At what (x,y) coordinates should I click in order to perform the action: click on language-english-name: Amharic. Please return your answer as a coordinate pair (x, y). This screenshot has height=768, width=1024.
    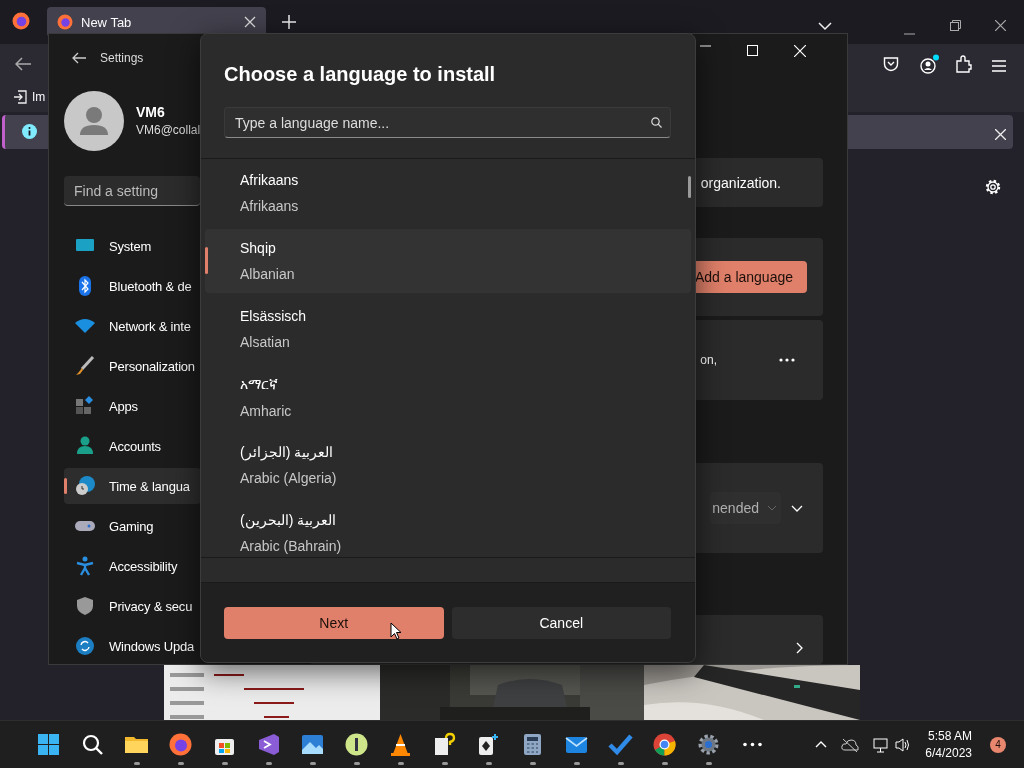
    Looking at the image, I should click on (266, 410).